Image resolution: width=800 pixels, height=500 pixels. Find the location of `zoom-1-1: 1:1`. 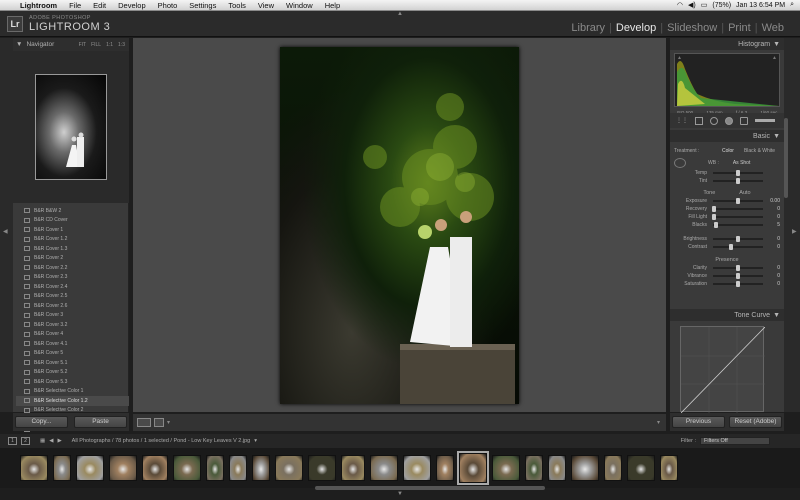

zoom-1-1: 1:1 is located at coordinates (109, 45).